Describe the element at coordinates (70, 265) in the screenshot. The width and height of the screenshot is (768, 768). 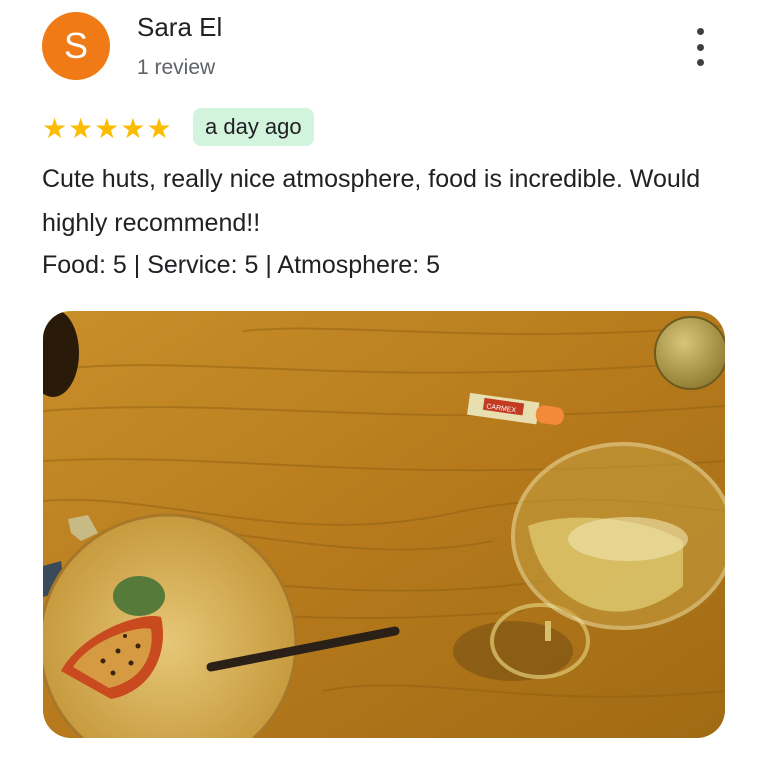
I see `sub-rating-label: Food` at that location.